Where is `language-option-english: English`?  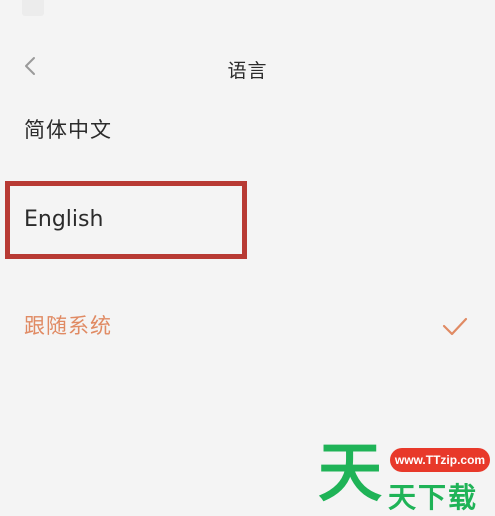
language-option-english: English is located at coordinates (247, 220).